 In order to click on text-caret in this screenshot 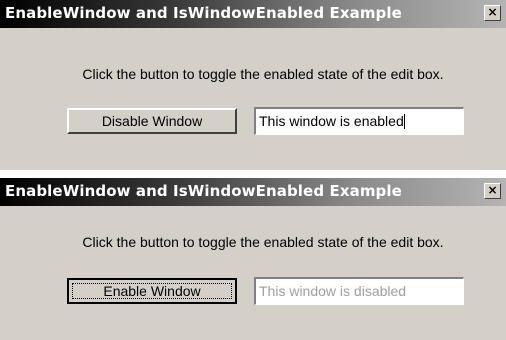, I will do `click(404, 121)`.